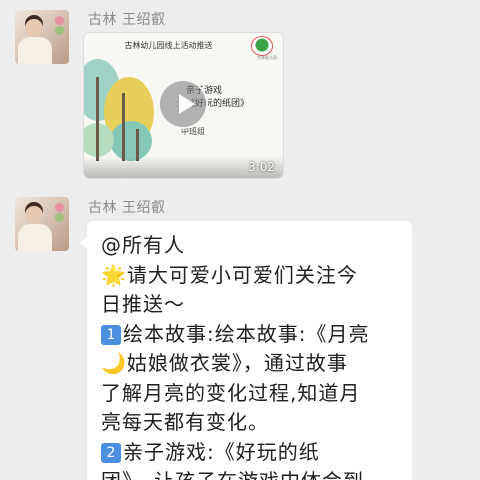 The image size is (480, 480). What do you see at coordinates (232, 474) in the screenshot?
I see `message-line-text: 团》，让孩子在游戏中体会到` at bounding box center [232, 474].